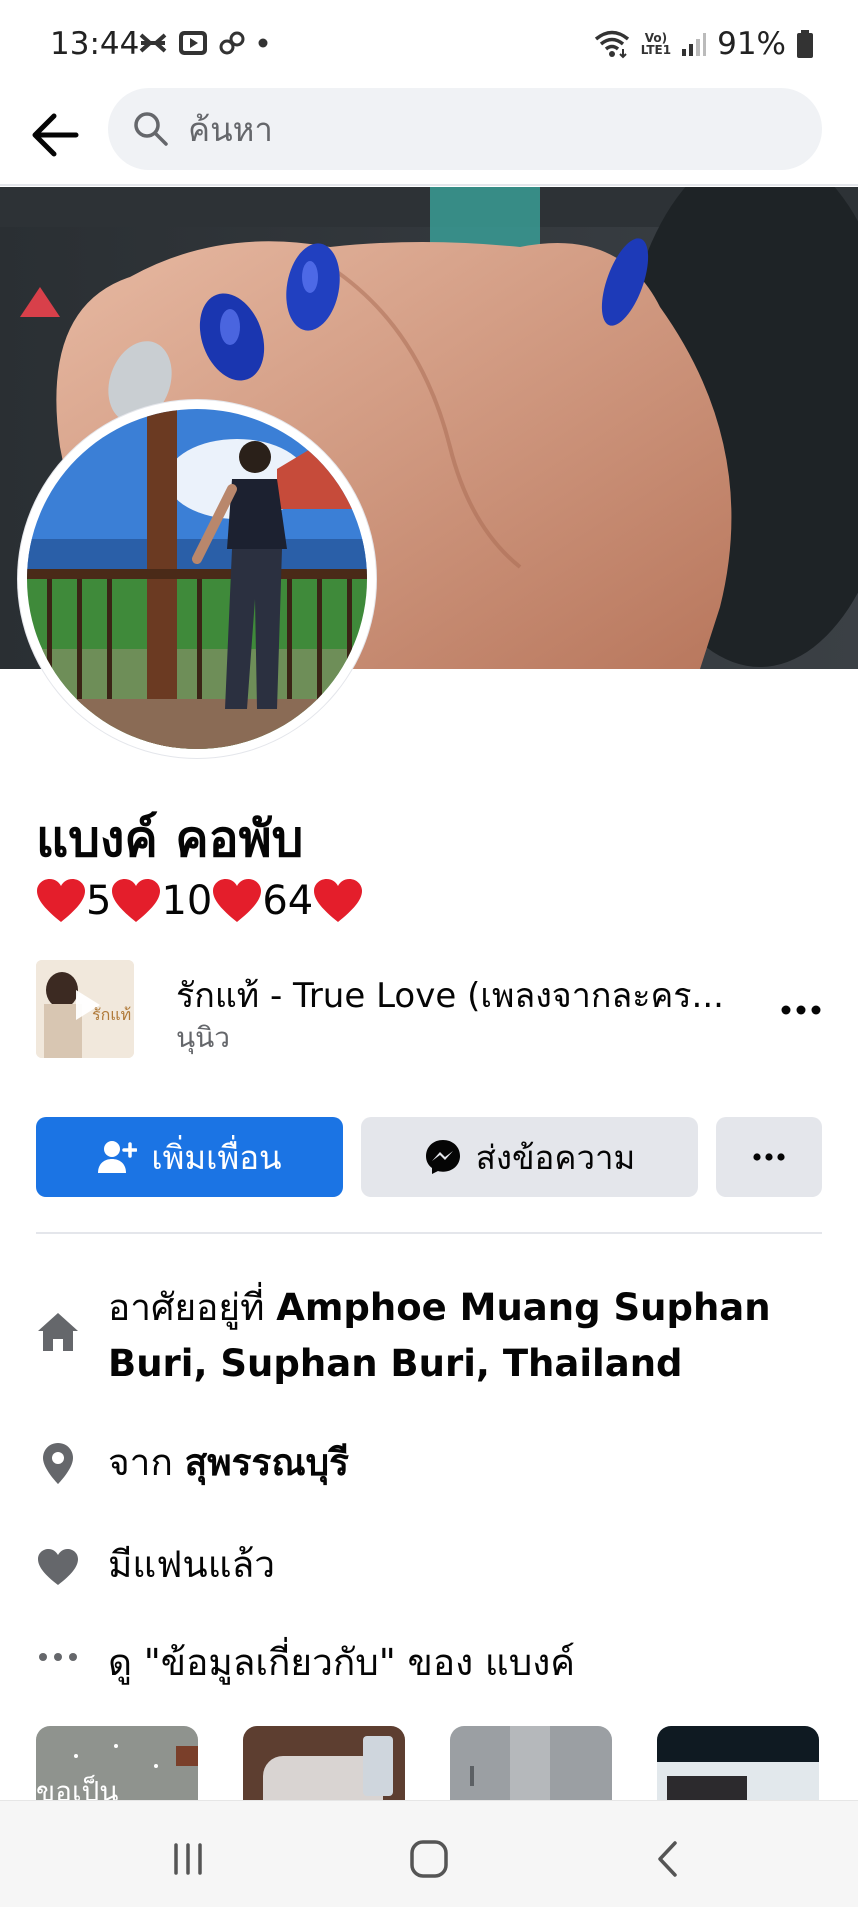 This screenshot has width=858, height=1907. I want to click on bio-number: 10, so click(187, 901).